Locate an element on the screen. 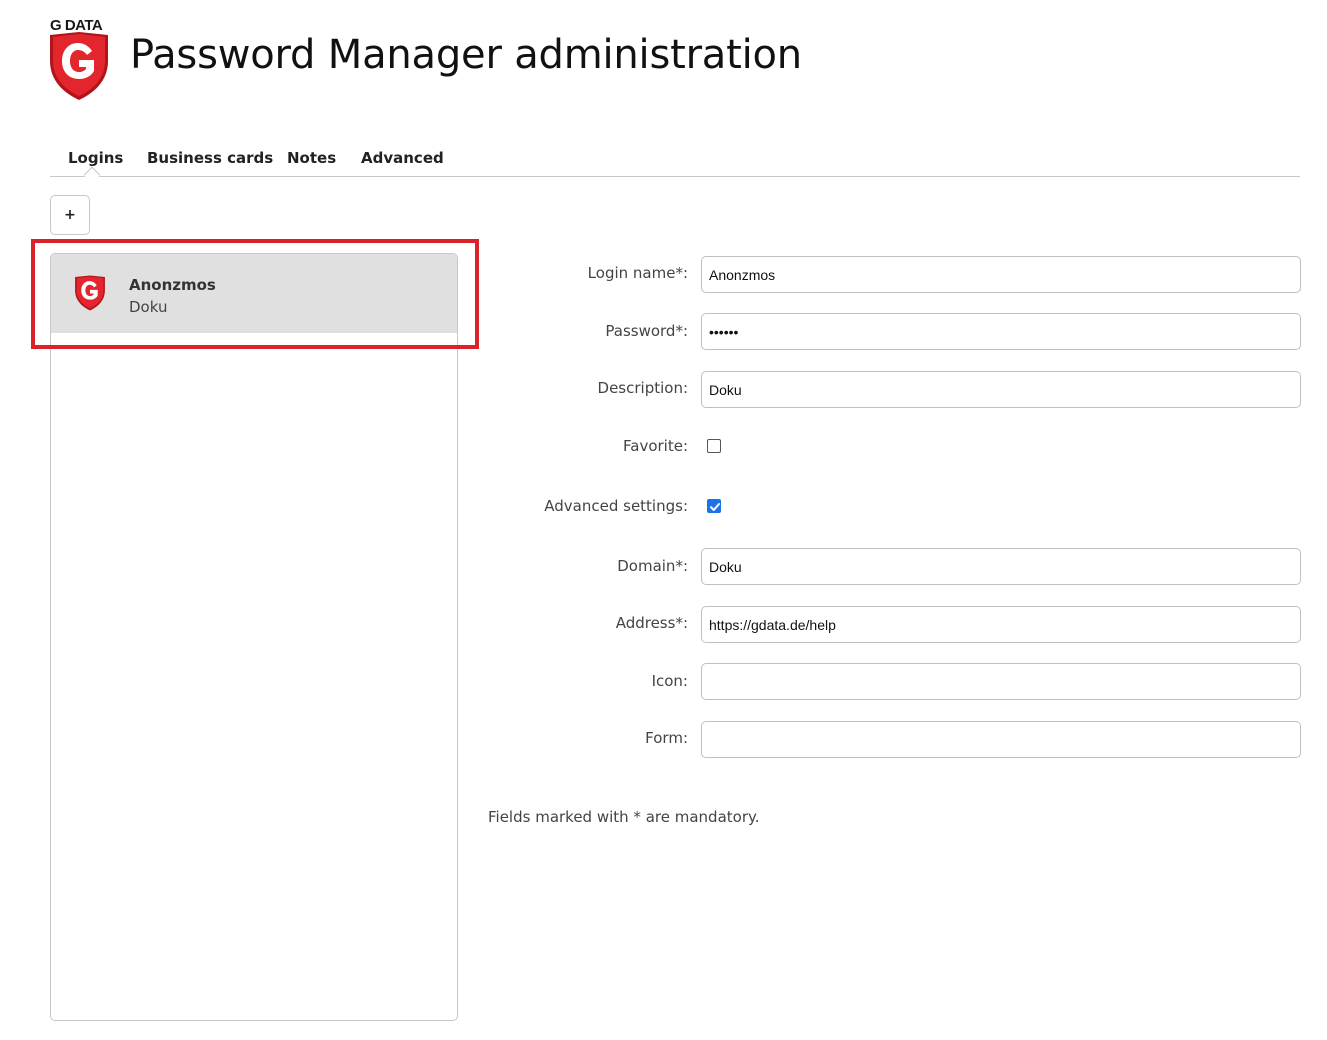 This screenshot has height=1040, width=1327. tab-bar: Logins Business cards Notes Advanced is located at coordinates (675, 162).